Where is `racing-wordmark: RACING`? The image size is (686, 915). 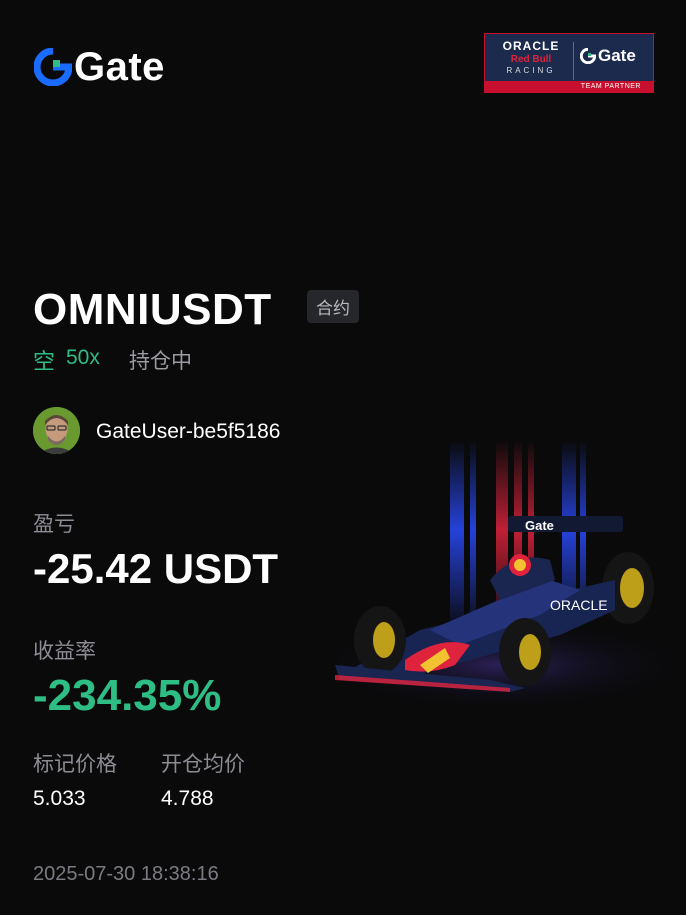 racing-wordmark: RACING is located at coordinates (531, 70).